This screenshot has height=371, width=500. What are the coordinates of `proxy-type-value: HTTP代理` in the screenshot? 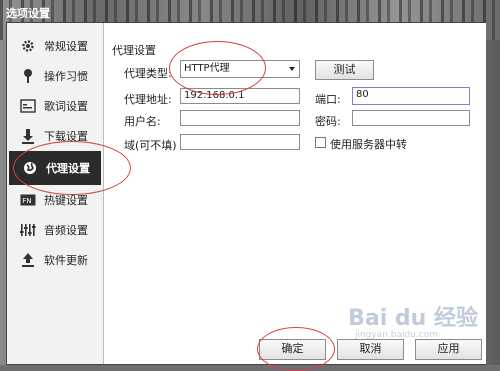 It's located at (207, 68).